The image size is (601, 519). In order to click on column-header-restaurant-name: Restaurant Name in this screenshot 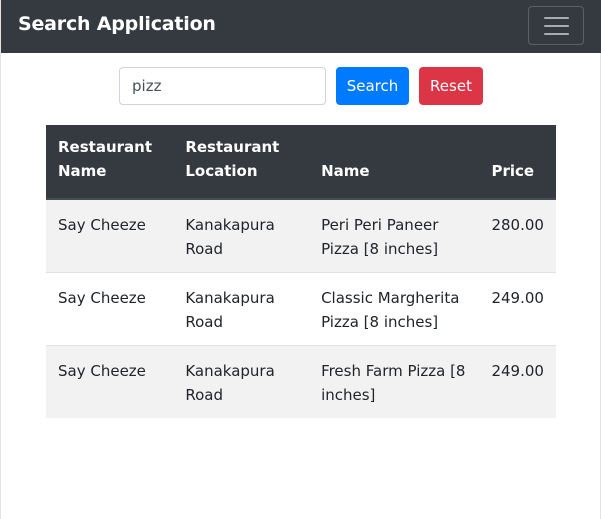, I will do `click(110, 162)`.